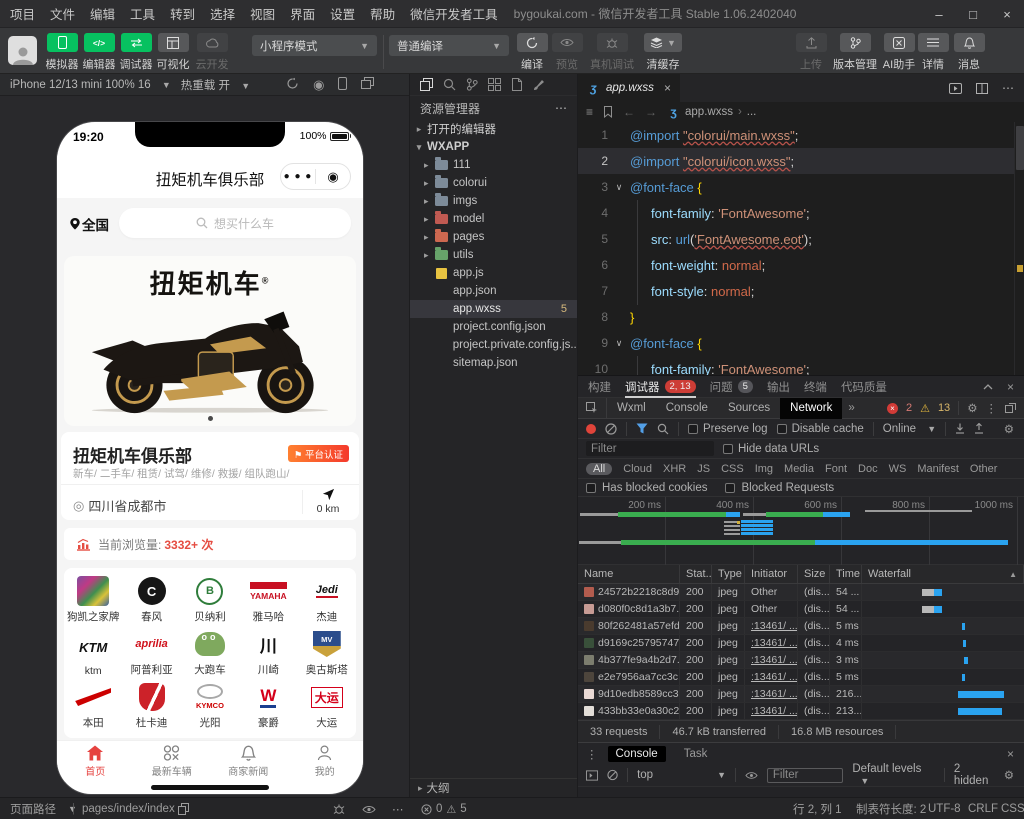 The width and height of the screenshot is (1024, 819). What do you see at coordinates (891, 808) in the screenshot?
I see `tab-size: 制表符长度: 2` at bounding box center [891, 808].